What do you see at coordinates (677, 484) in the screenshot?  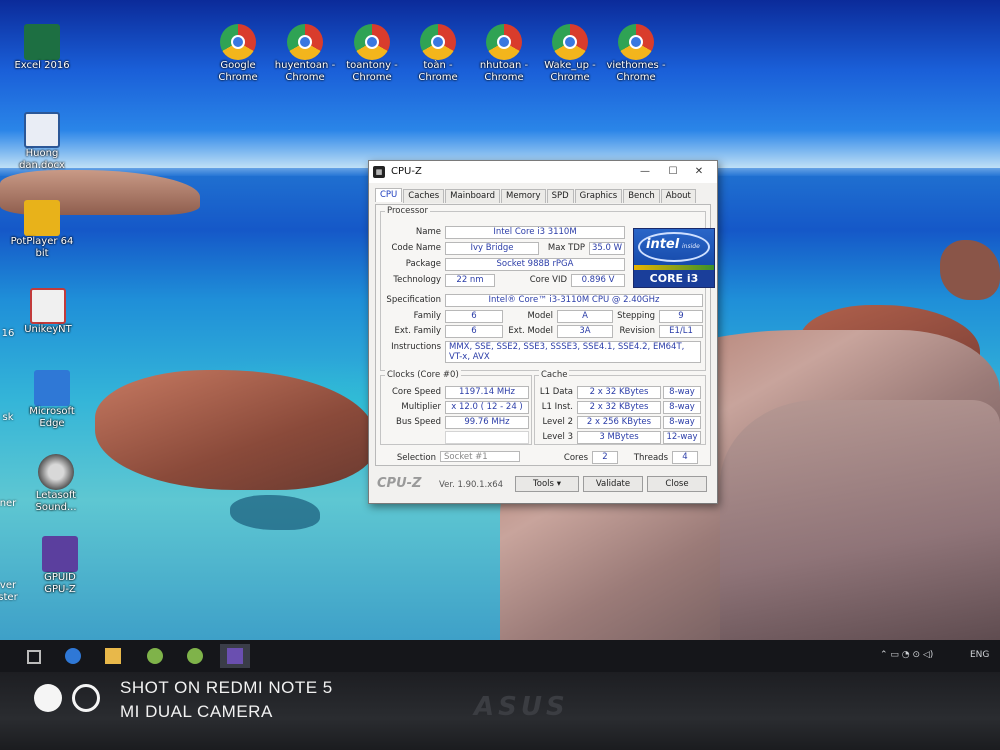 I see `close-button: Close` at bounding box center [677, 484].